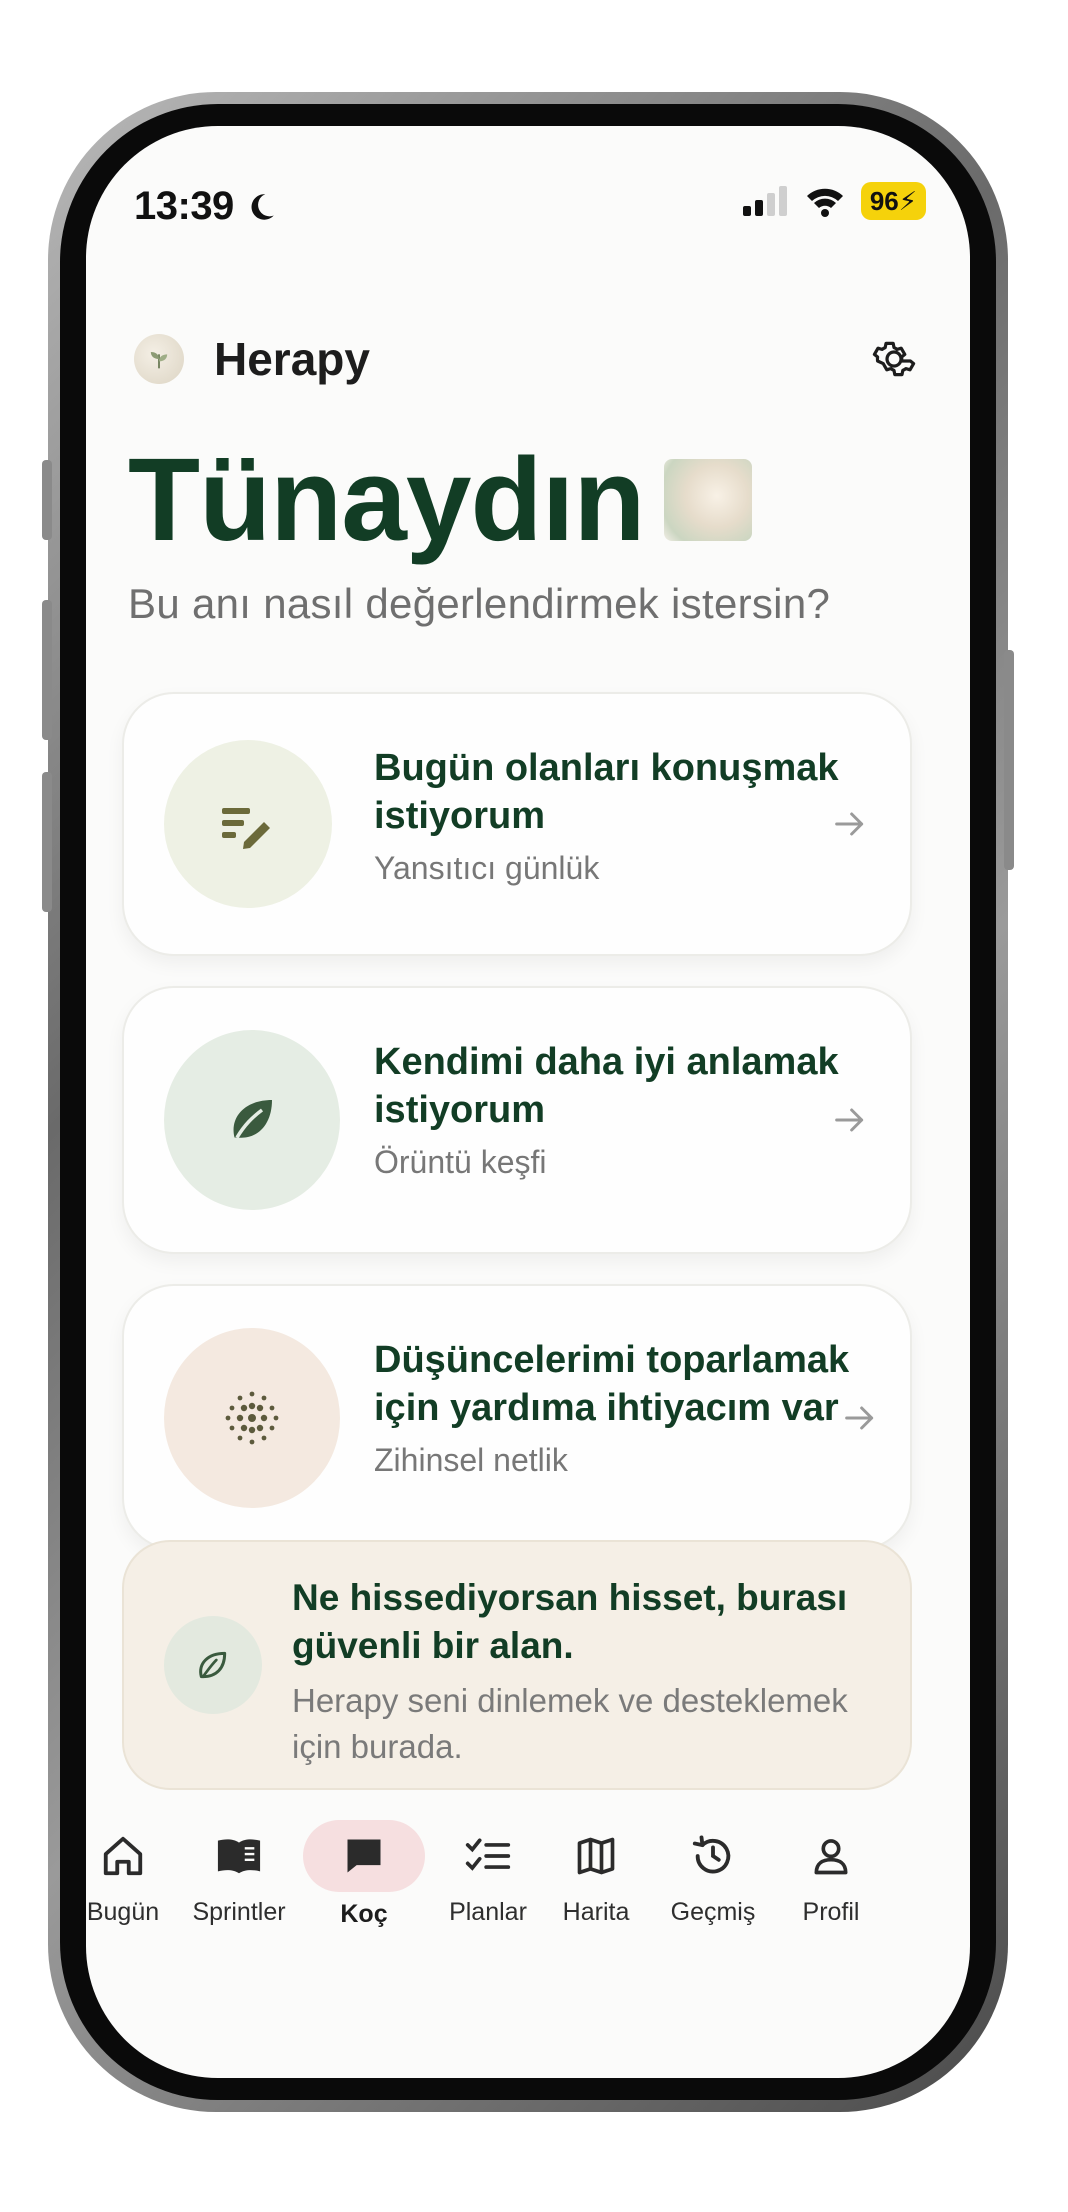  What do you see at coordinates (831, 1857) in the screenshot?
I see `user-icon` at bounding box center [831, 1857].